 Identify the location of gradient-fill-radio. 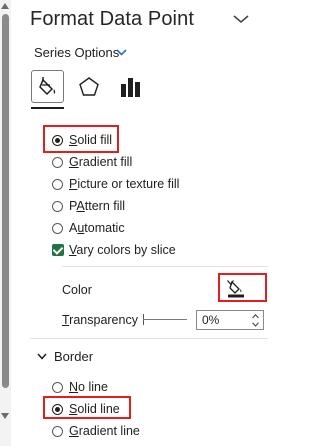
(57, 162).